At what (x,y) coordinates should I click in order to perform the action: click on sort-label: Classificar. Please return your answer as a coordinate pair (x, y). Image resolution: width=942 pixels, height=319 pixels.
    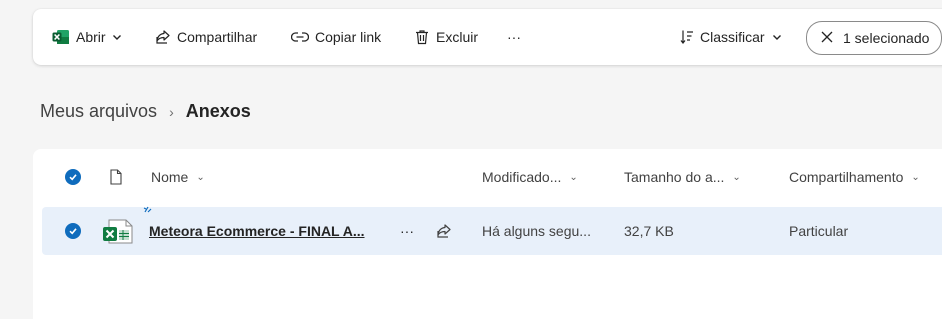
    Looking at the image, I should click on (732, 37).